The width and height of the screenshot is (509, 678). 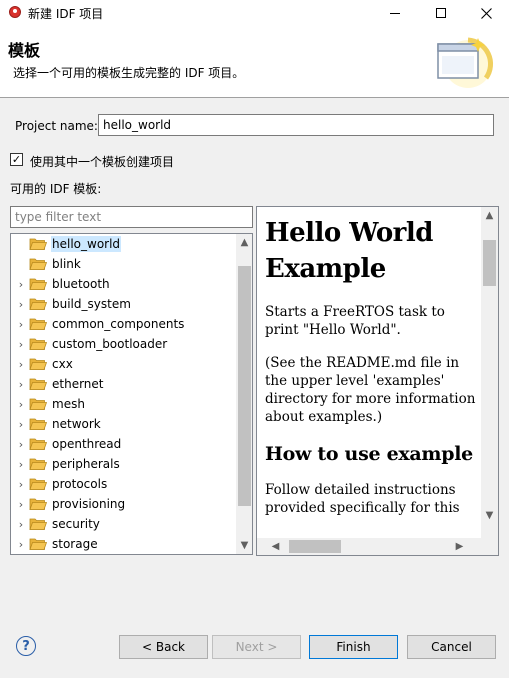 What do you see at coordinates (124, 364) in the screenshot?
I see `tree-item: › cxx` at bounding box center [124, 364].